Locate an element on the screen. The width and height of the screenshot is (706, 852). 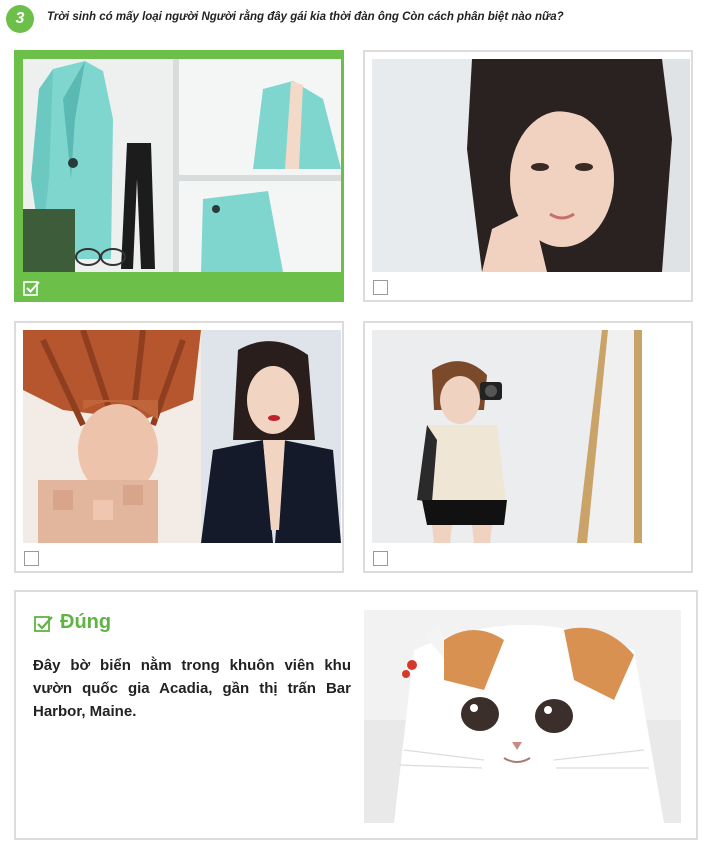
option-4-checkbox is located at coordinates (380, 558).